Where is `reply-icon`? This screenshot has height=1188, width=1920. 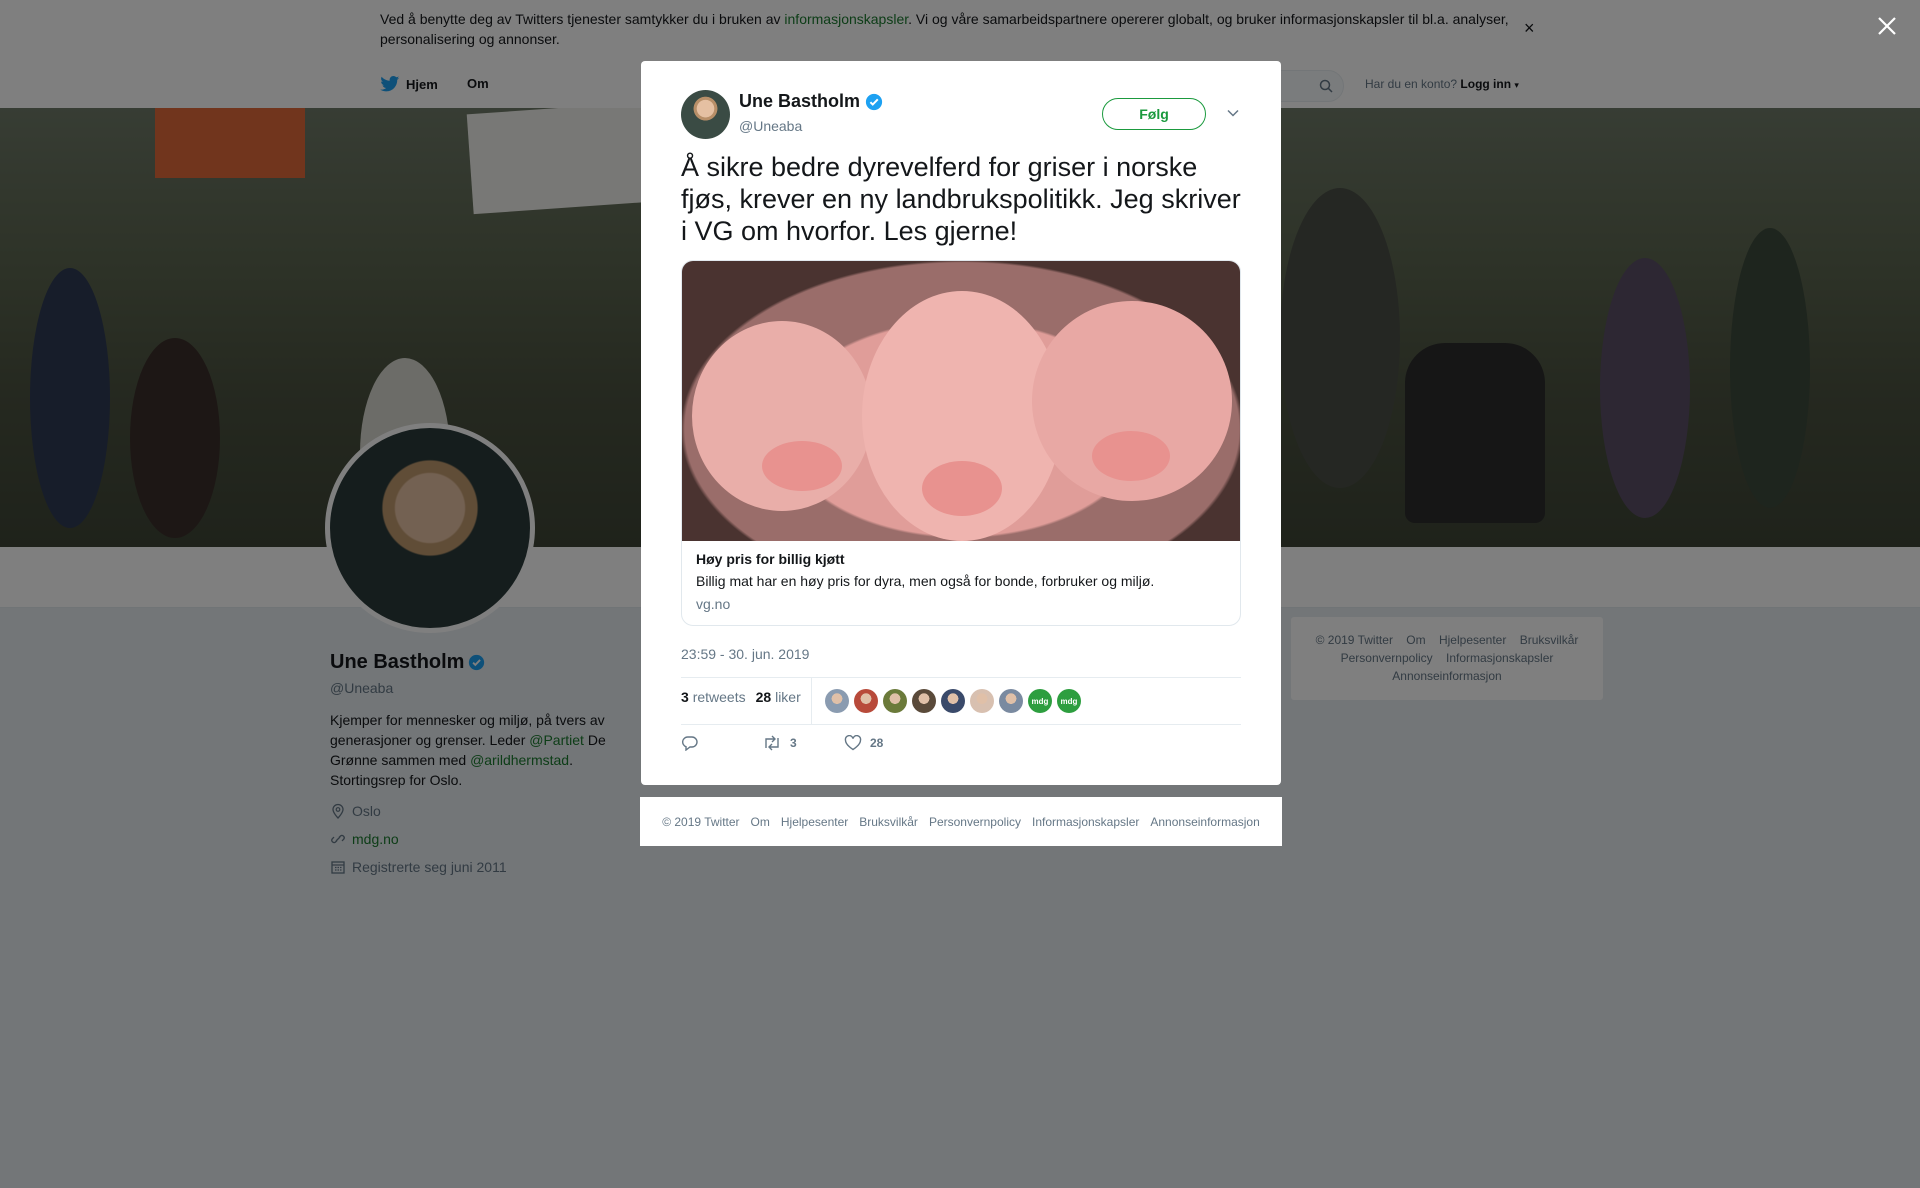
reply-icon is located at coordinates (690, 743).